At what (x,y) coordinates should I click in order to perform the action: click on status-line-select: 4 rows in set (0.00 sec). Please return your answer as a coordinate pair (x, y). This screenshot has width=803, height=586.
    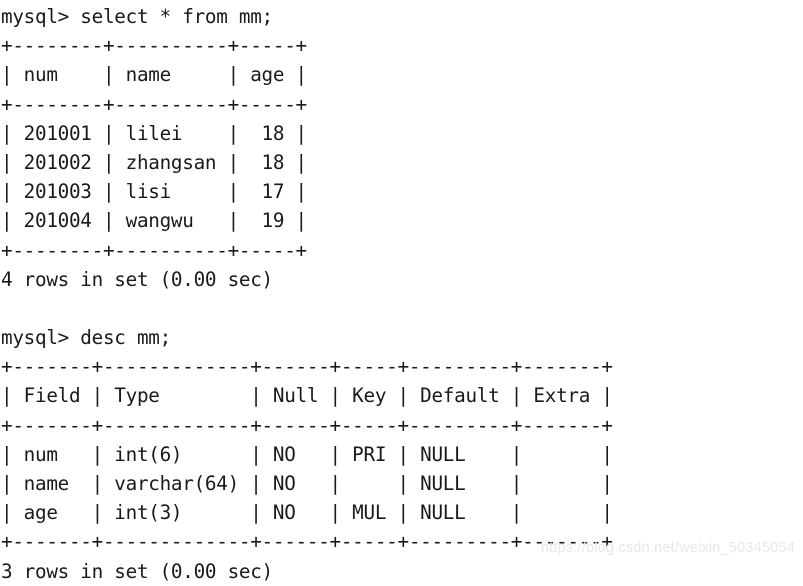
    Looking at the image, I should click on (137, 279).